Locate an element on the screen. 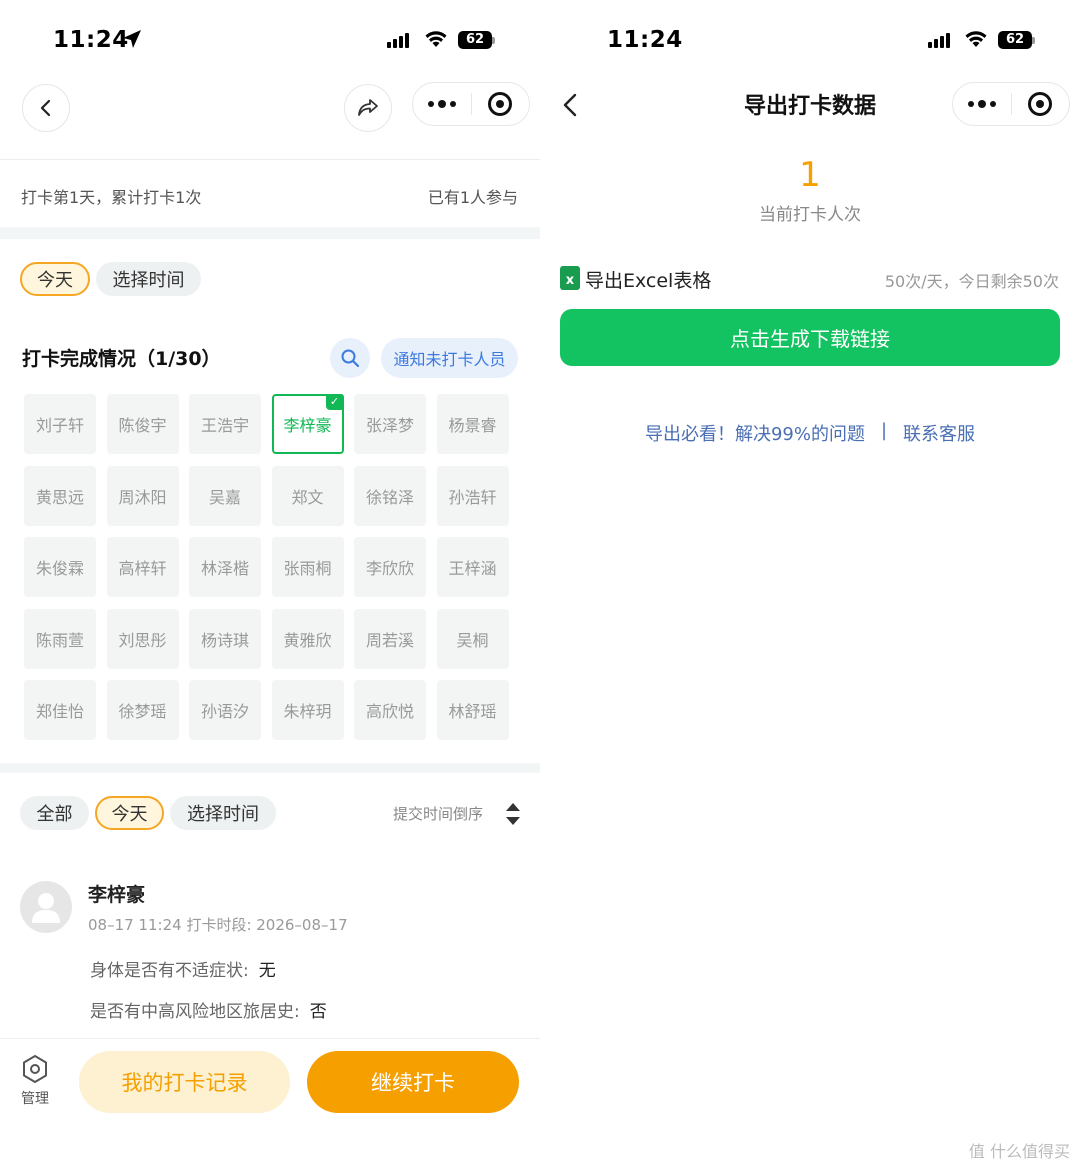 The image size is (1080, 1172). name-cell-label: 孙浩轩 is located at coordinates (472, 497).